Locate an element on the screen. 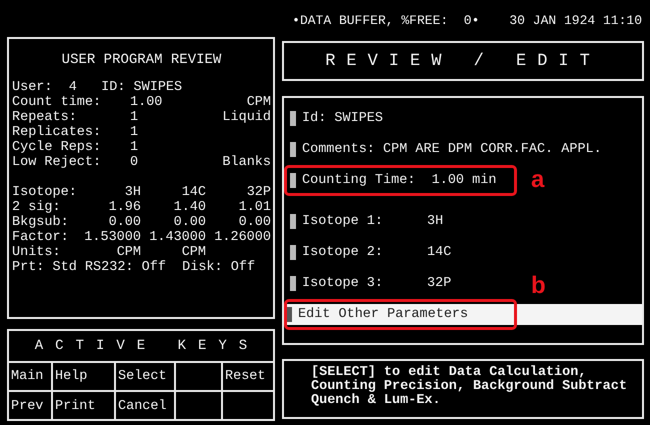 This screenshot has width=650, height=425. callout-label: b is located at coordinates (538, 286).